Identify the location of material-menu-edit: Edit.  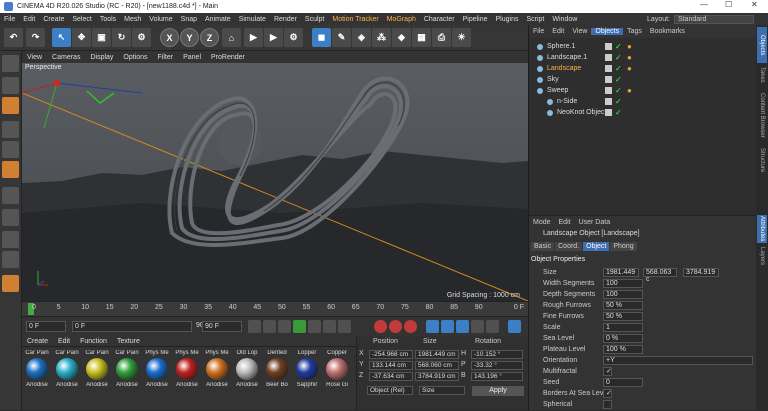
(64, 341).